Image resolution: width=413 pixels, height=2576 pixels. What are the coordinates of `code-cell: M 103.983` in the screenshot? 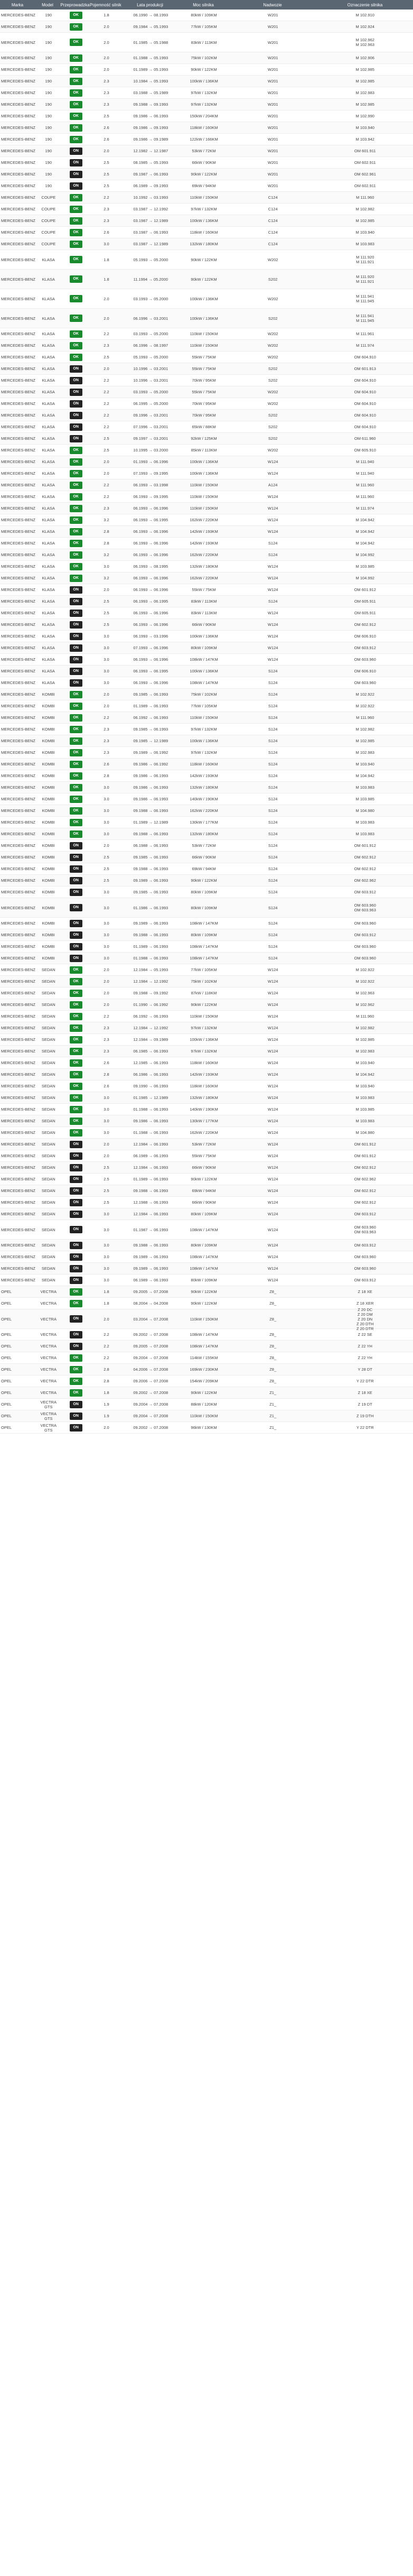 It's located at (364, 822).